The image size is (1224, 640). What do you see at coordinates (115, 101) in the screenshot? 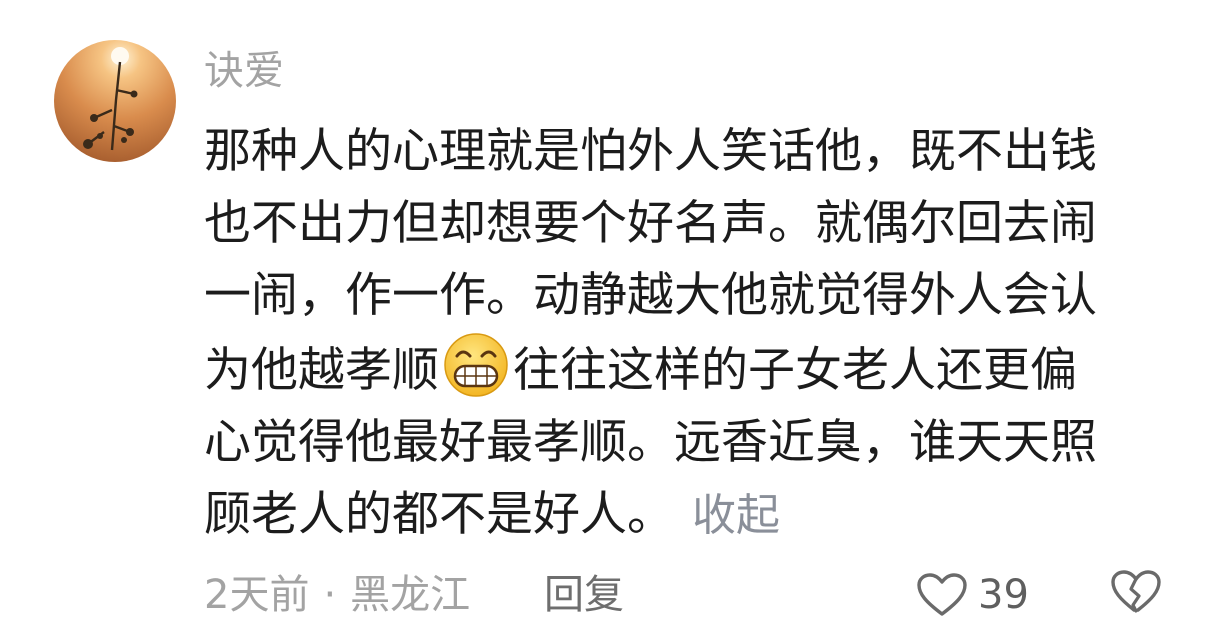
I see `avatar` at bounding box center [115, 101].